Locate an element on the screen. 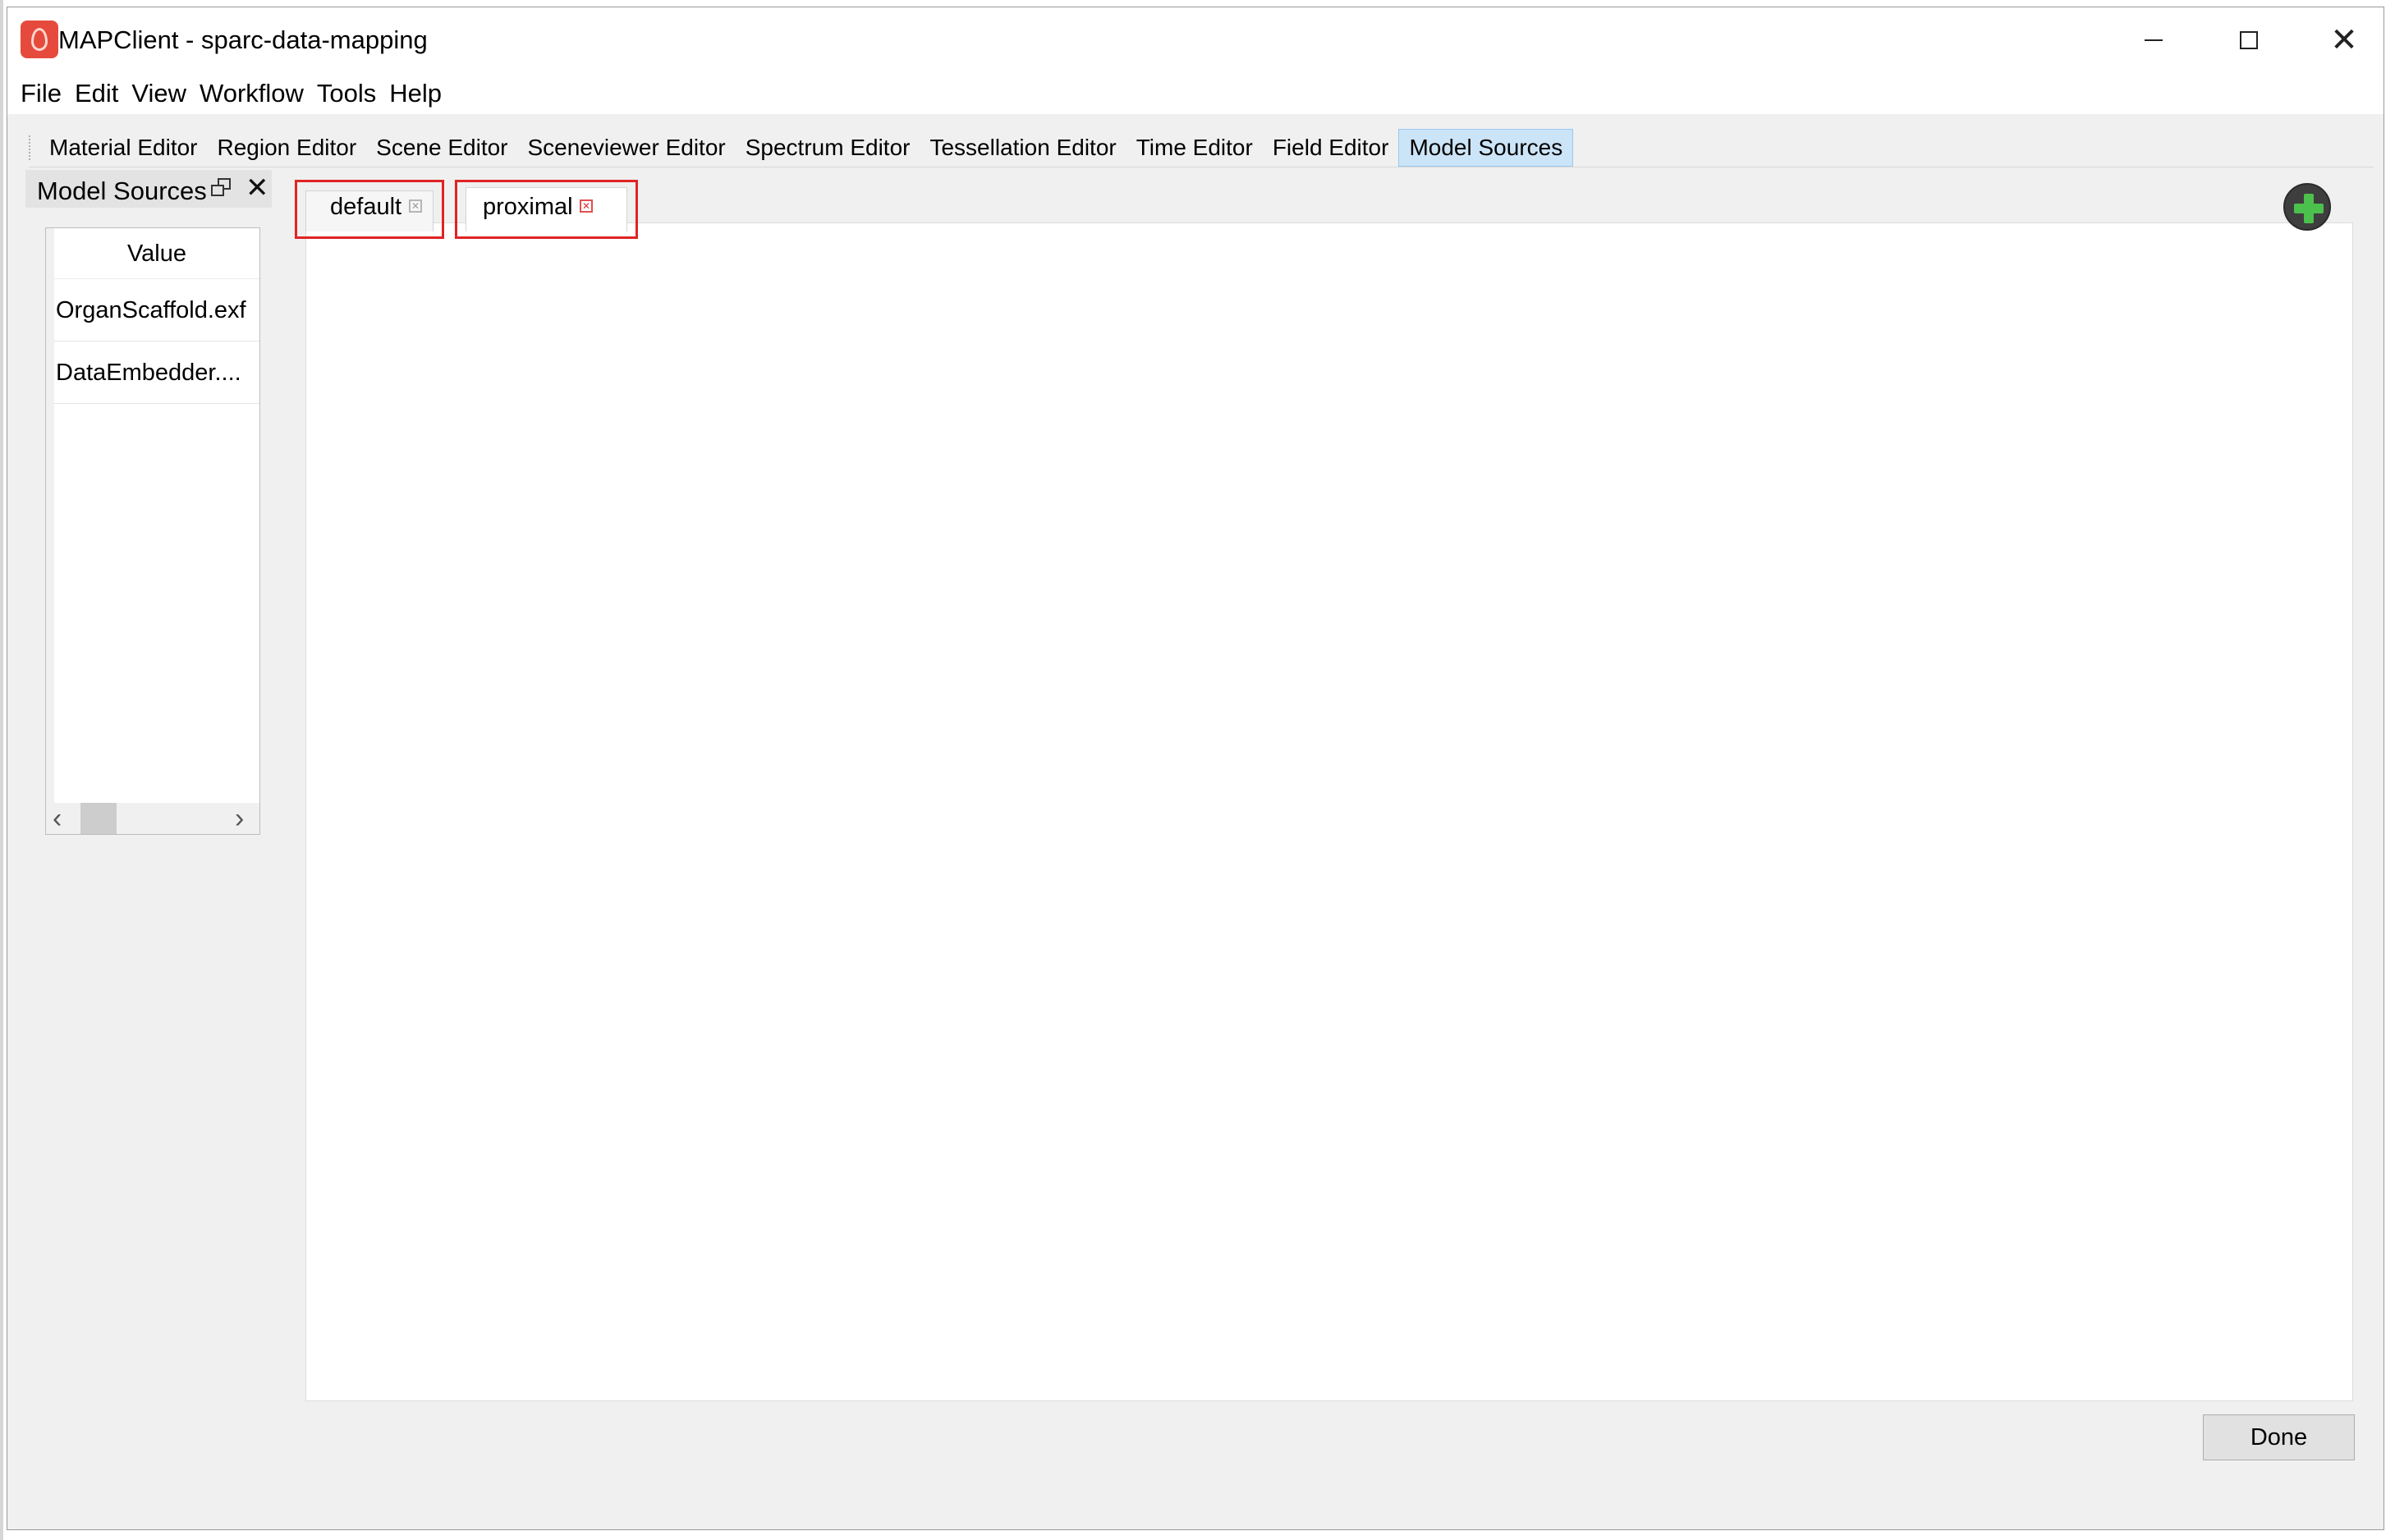  tab-default-label: default is located at coordinates (366, 207).